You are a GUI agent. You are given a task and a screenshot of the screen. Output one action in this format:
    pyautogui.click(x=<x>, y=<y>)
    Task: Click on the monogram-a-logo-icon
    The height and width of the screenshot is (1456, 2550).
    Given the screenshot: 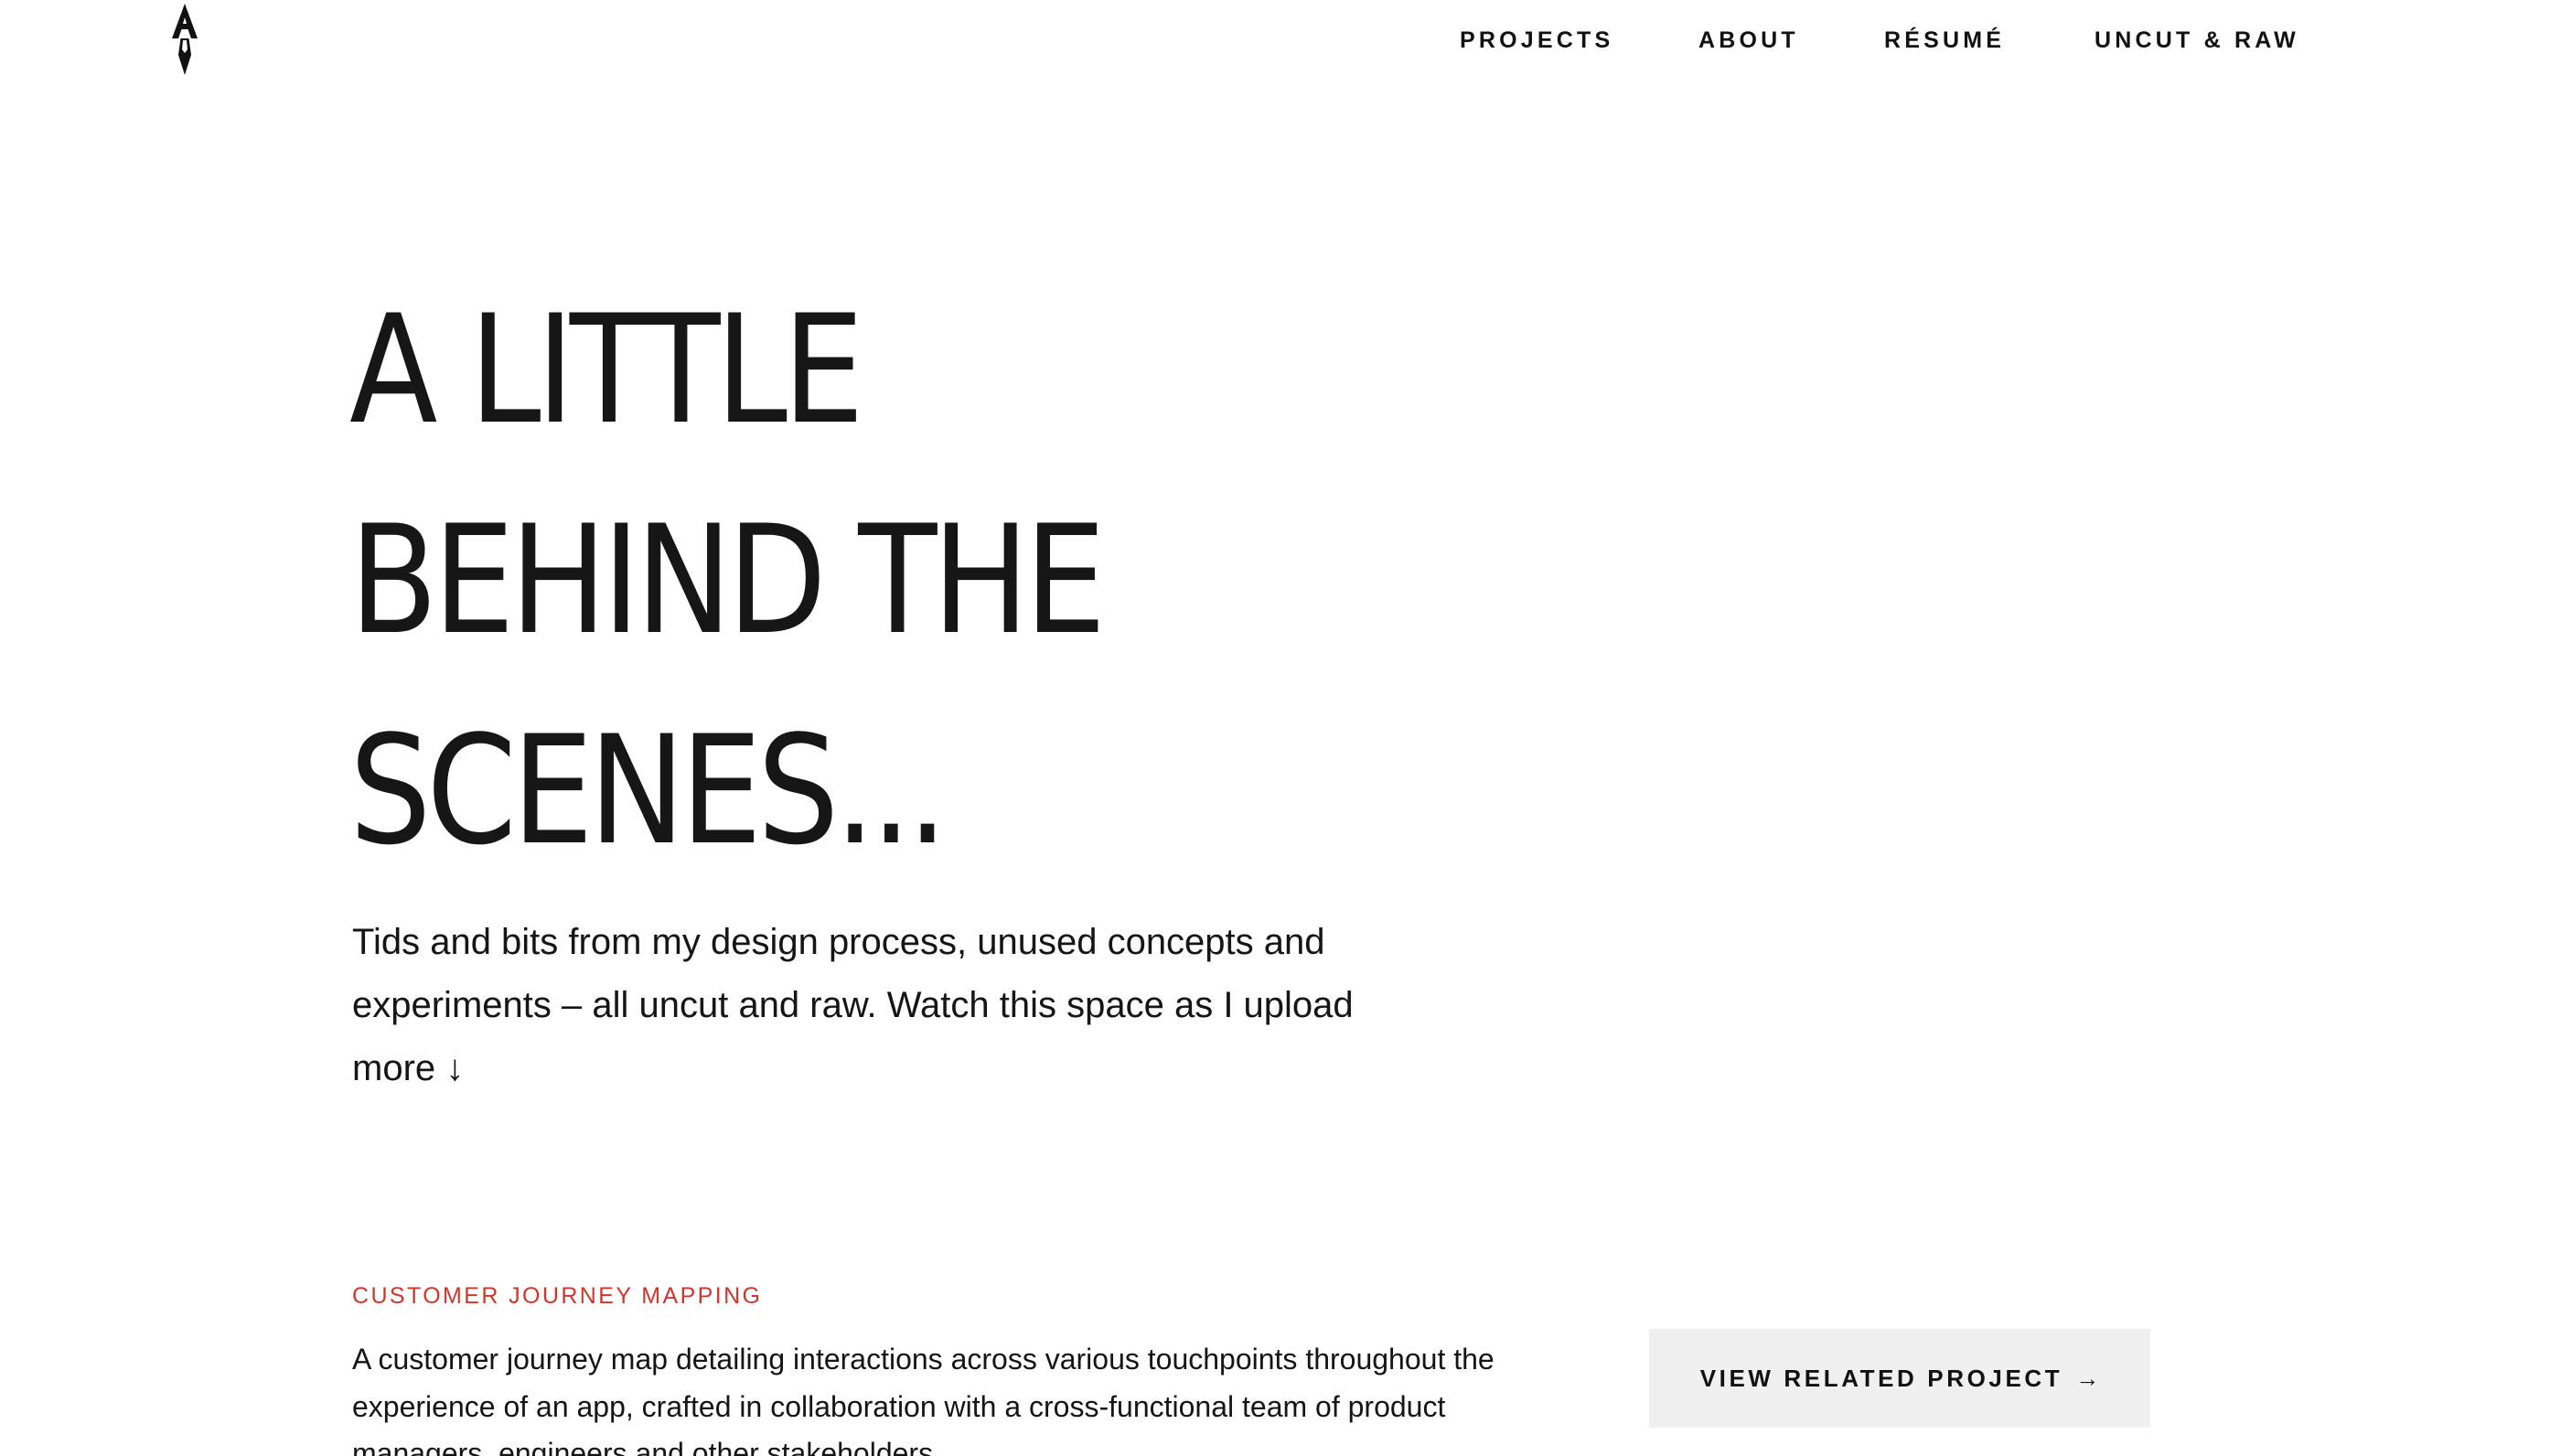 What is the action you would take?
    pyautogui.click(x=185, y=39)
    